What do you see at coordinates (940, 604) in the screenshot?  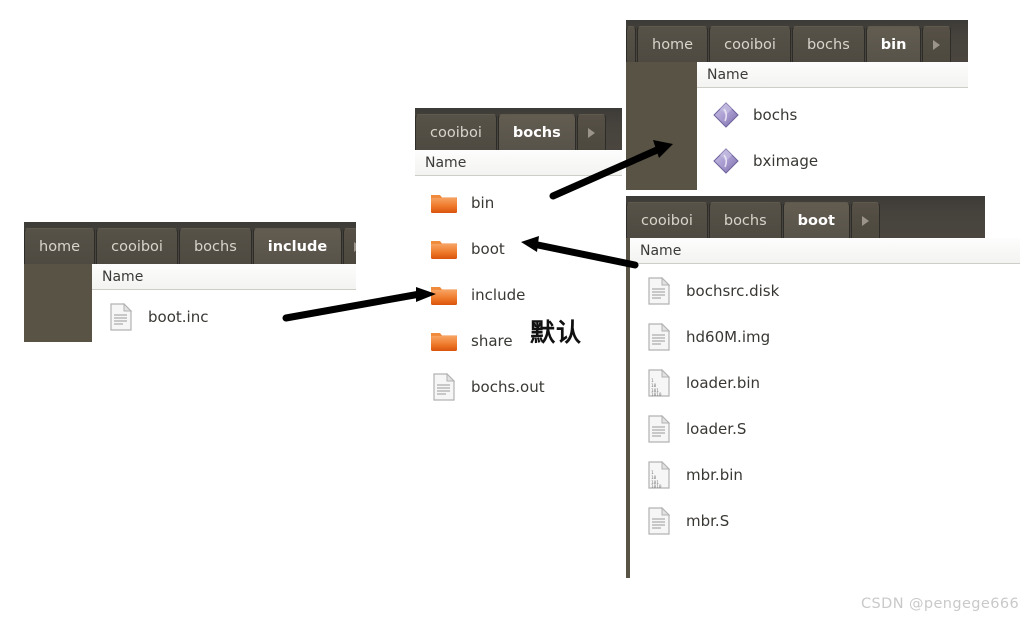 I see `watermark: CSDN @pengege666` at bounding box center [940, 604].